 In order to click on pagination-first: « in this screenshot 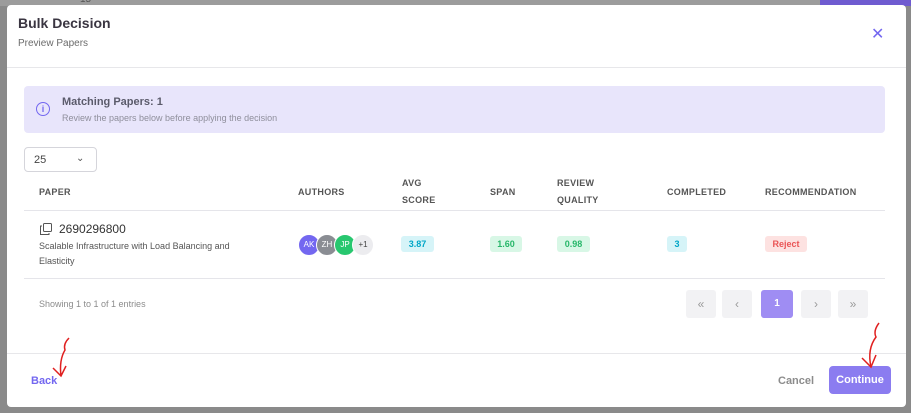, I will do `click(701, 304)`.